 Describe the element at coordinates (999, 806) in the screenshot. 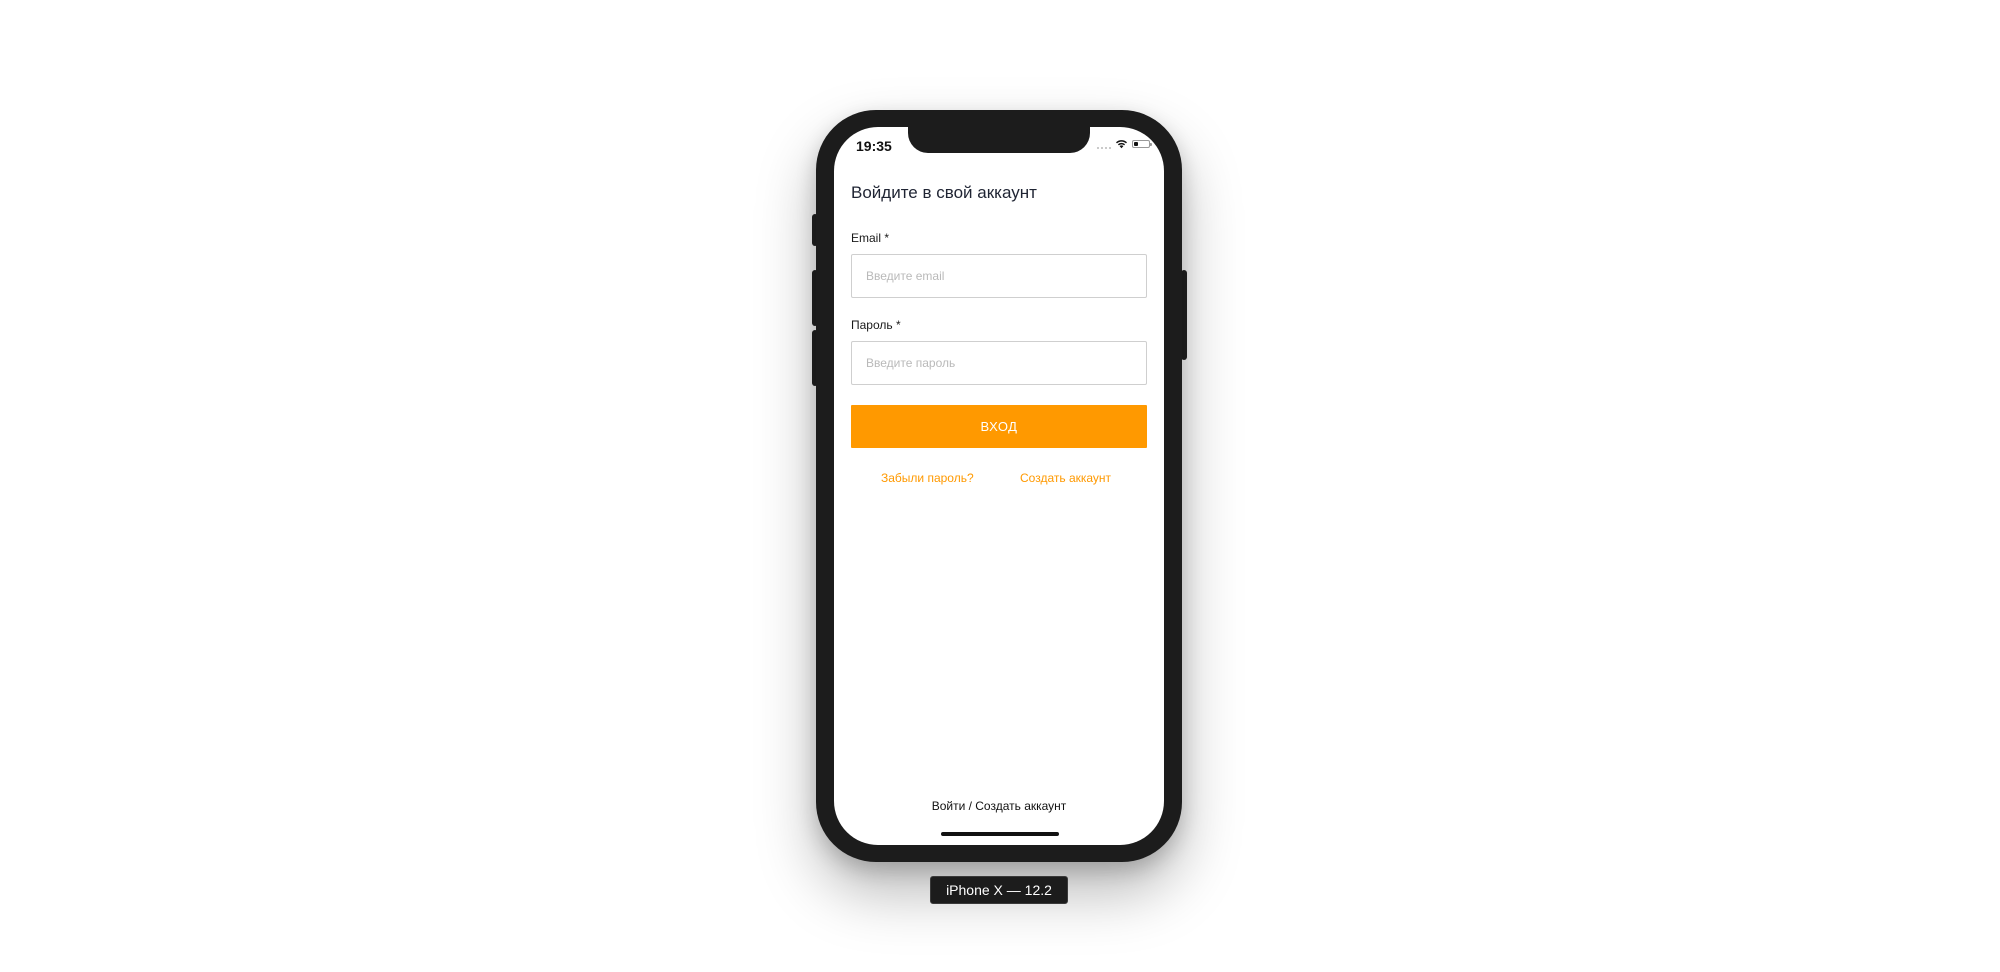

I see `footer-nav: Войти / Создать аккаунт` at that location.